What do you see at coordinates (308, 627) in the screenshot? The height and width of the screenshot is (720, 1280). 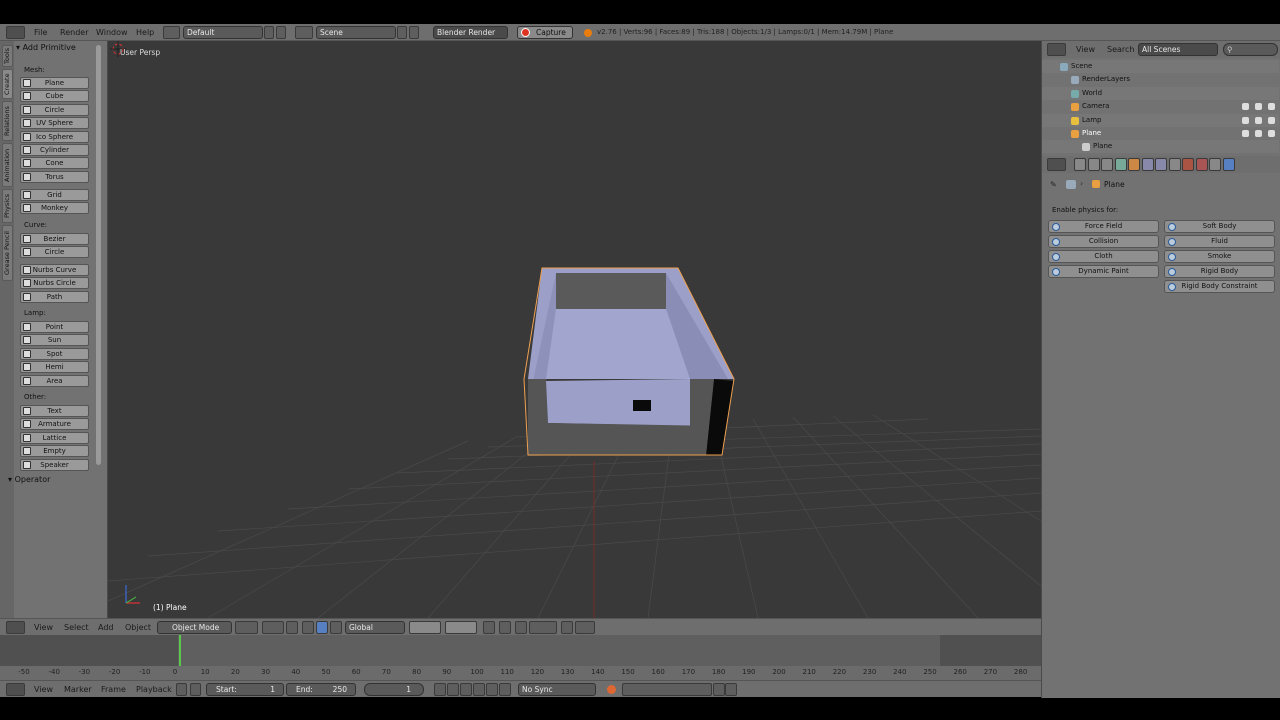 I see `translate-icon` at bounding box center [308, 627].